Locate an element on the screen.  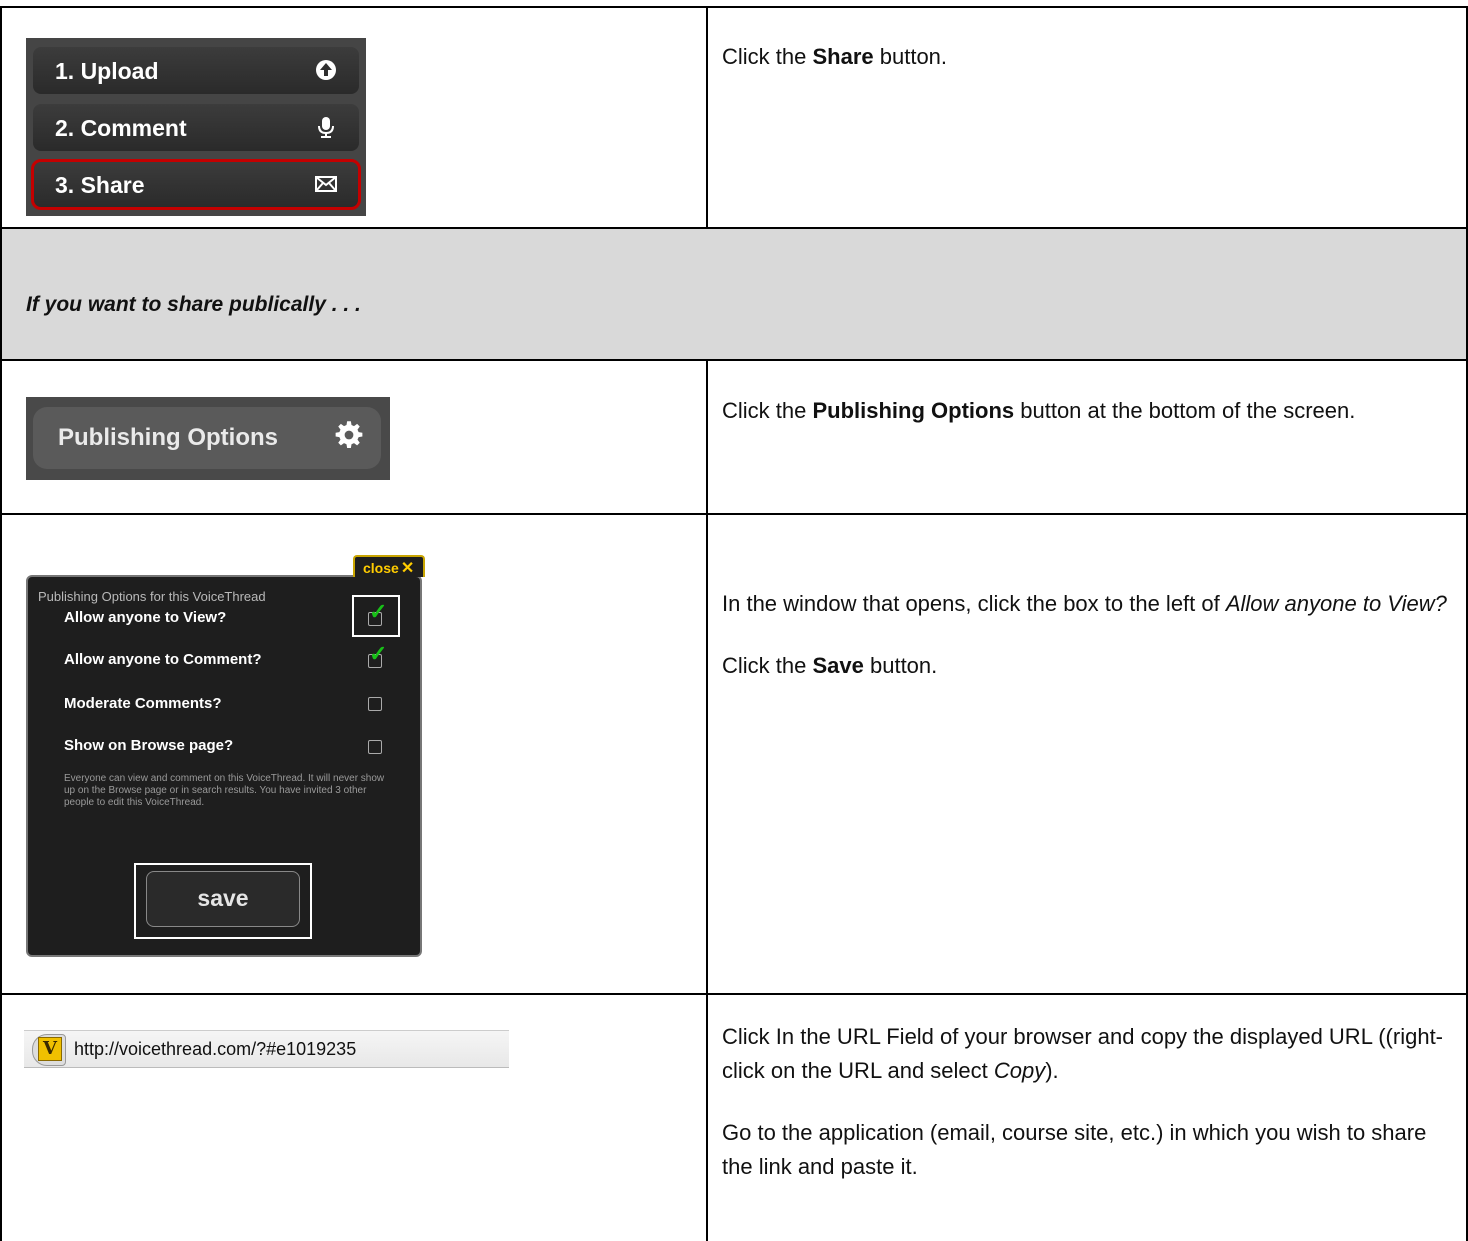
comment-step-button: 2. Comment is located at coordinates (196, 127).